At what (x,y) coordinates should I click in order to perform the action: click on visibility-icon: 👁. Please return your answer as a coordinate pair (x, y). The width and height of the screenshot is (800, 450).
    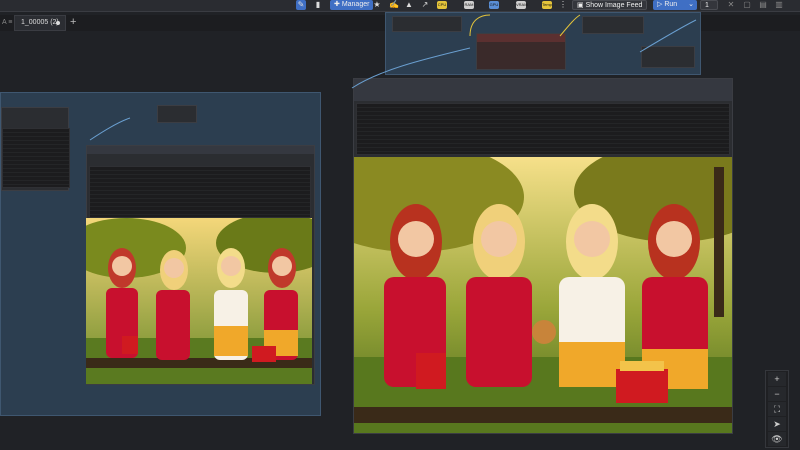
    Looking at the image, I should click on (777, 439).